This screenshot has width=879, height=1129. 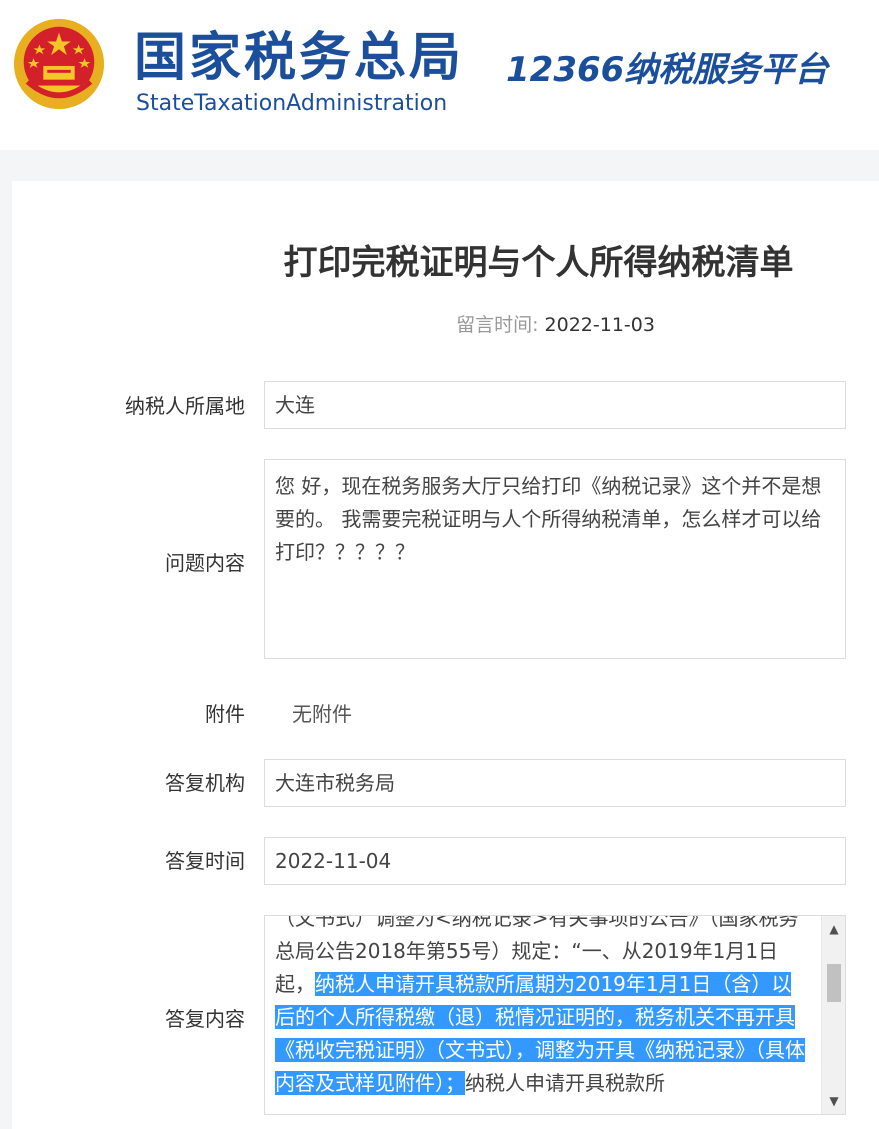 I want to click on scroll-thumb, so click(x=834, y=983).